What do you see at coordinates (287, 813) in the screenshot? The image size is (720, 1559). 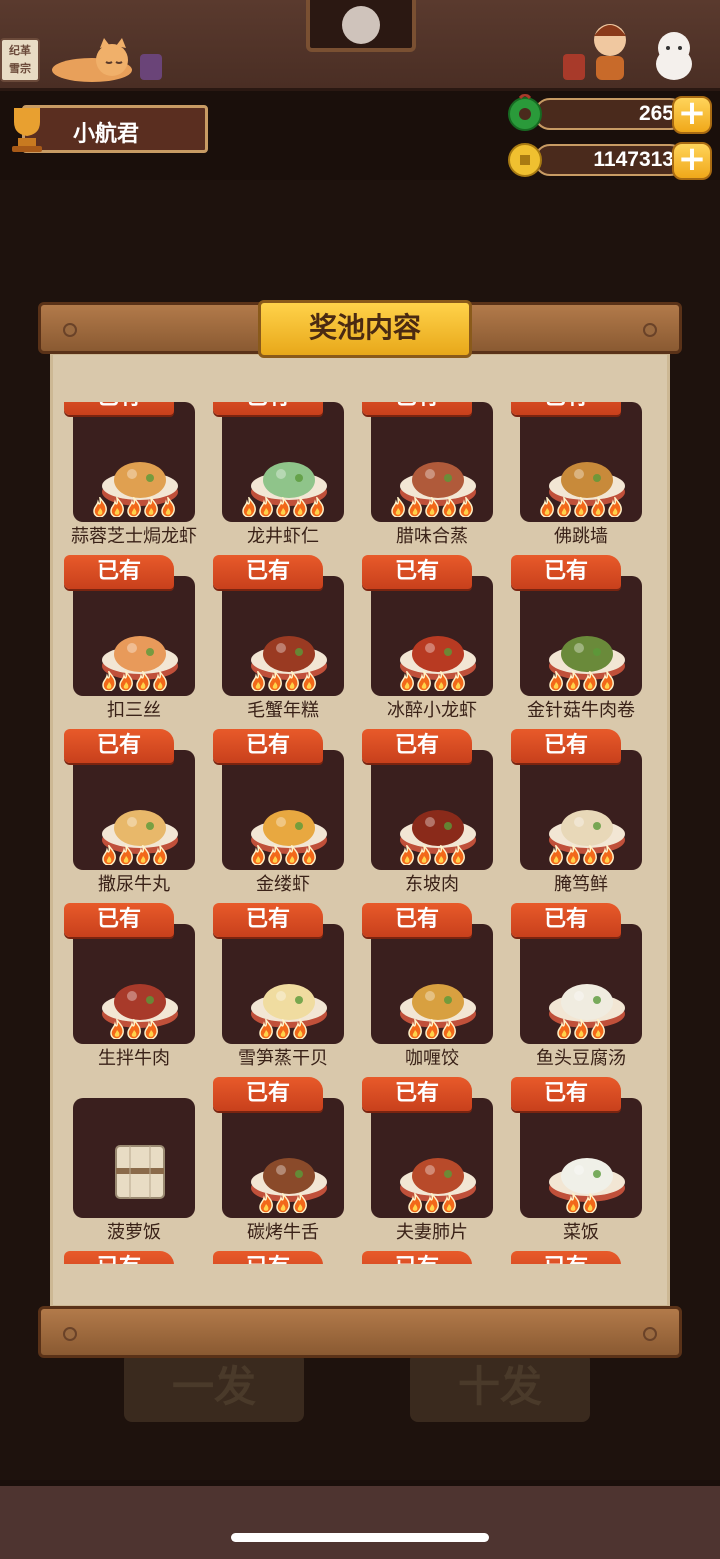 I see `dish-card: 已有金缕虾` at bounding box center [287, 813].